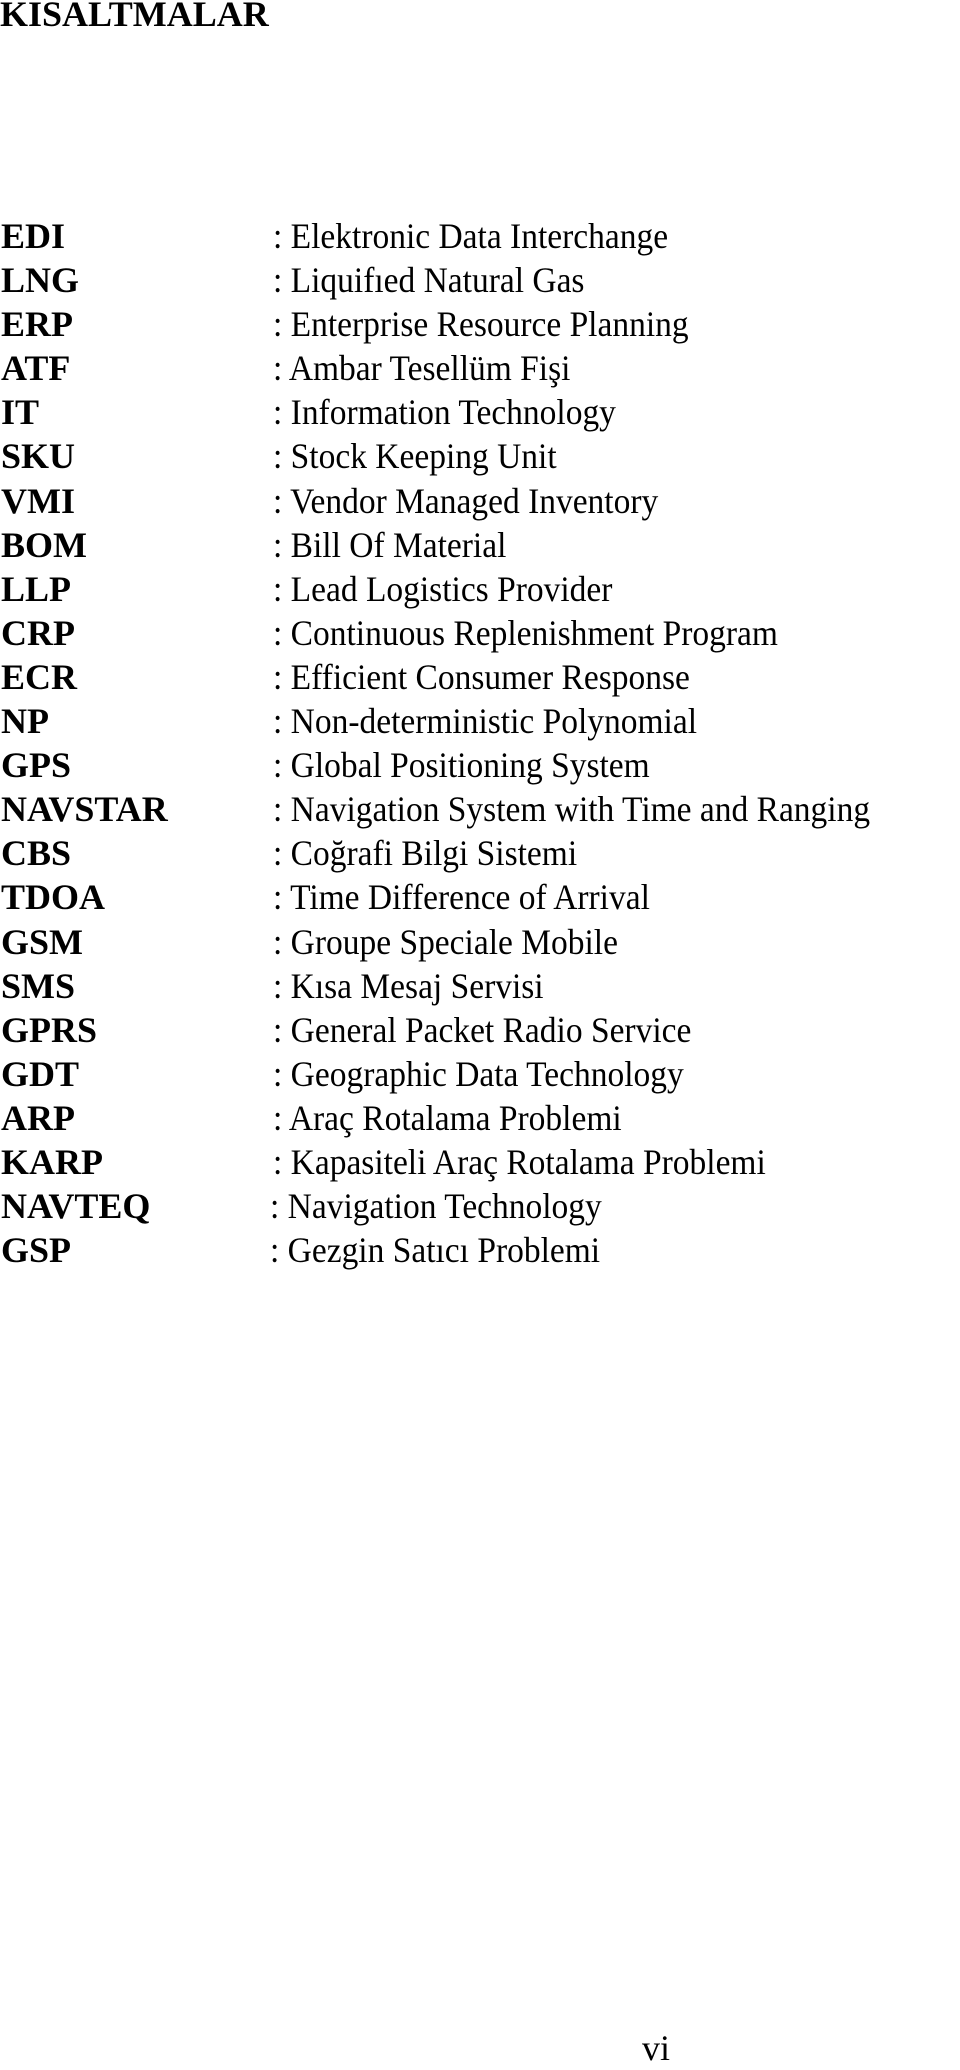 Image resolution: width=960 pixels, height=2070 pixels. Describe the element at coordinates (390, 544) in the screenshot. I see `abbreviation-definition: : Bill Of Material` at that location.